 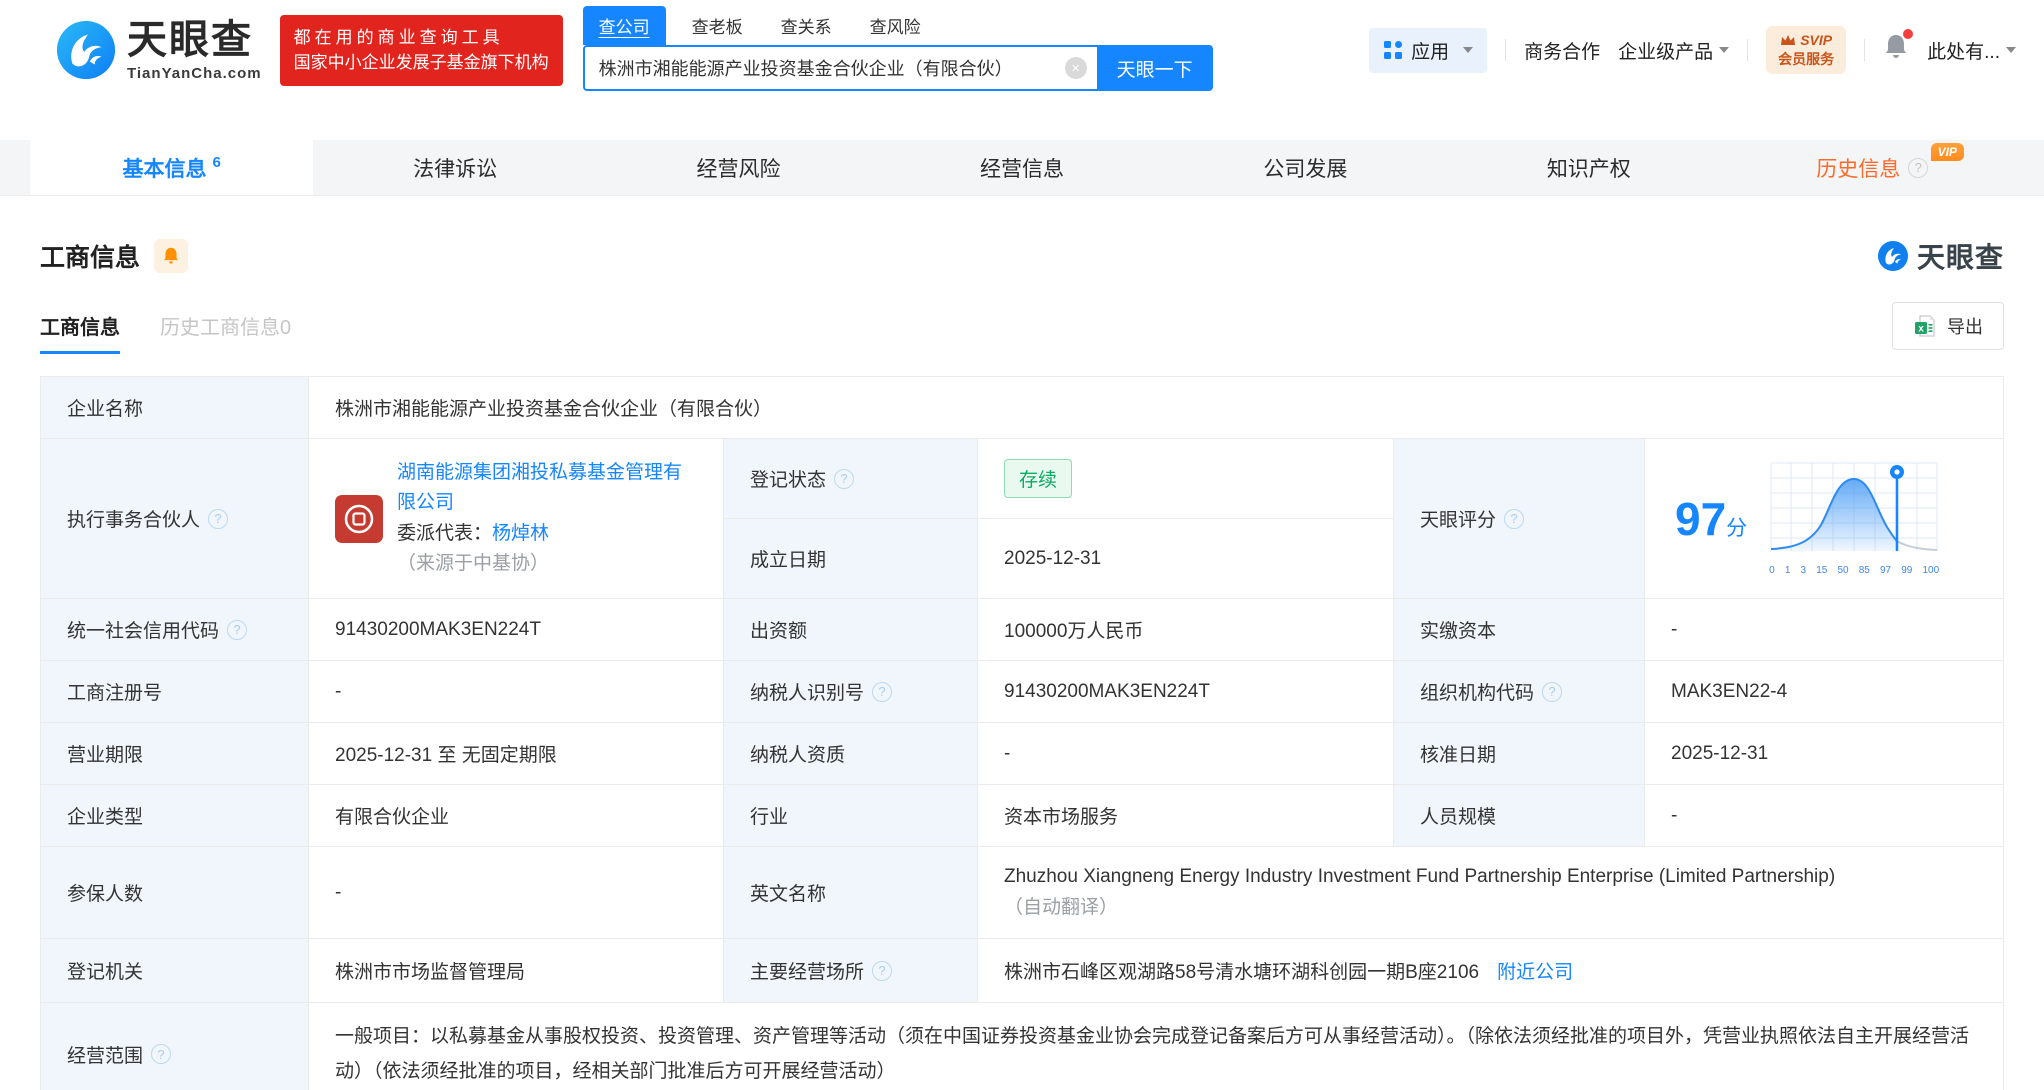 I want to click on tab-legal-litigation: 法律诉讼, so click(x=454, y=167).